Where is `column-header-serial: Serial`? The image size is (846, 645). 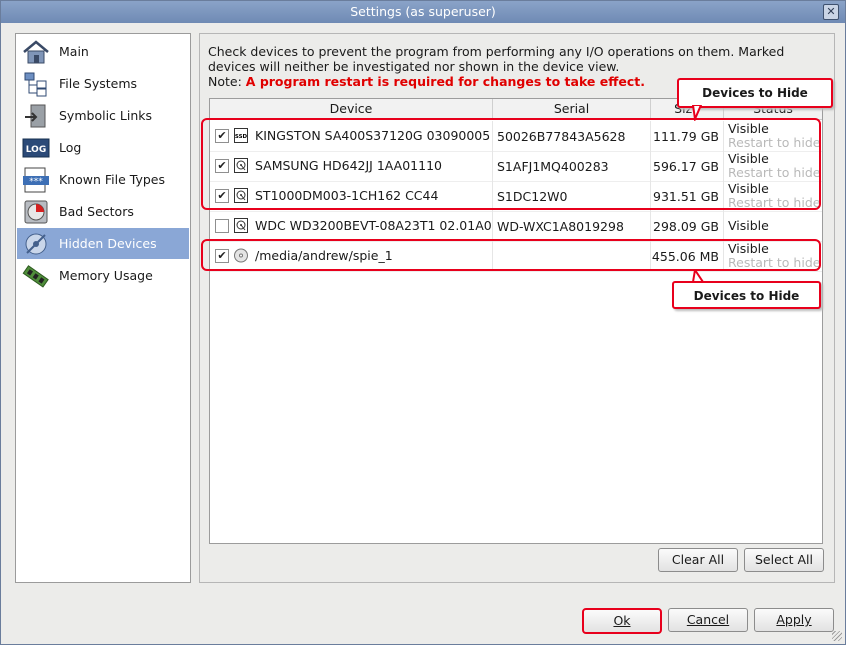
column-header-serial: Serial is located at coordinates (572, 109).